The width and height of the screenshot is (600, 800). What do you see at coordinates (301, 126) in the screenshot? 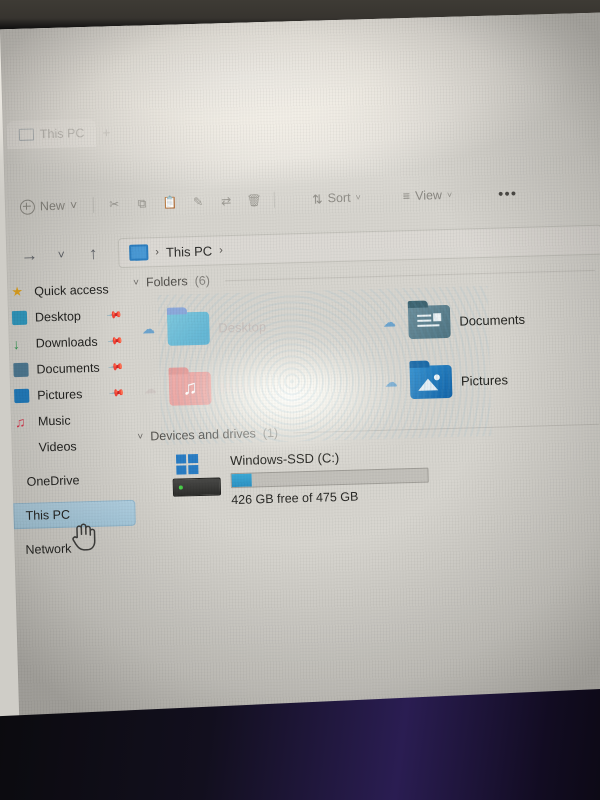
I see `tab-strip: This PC +` at bounding box center [301, 126].